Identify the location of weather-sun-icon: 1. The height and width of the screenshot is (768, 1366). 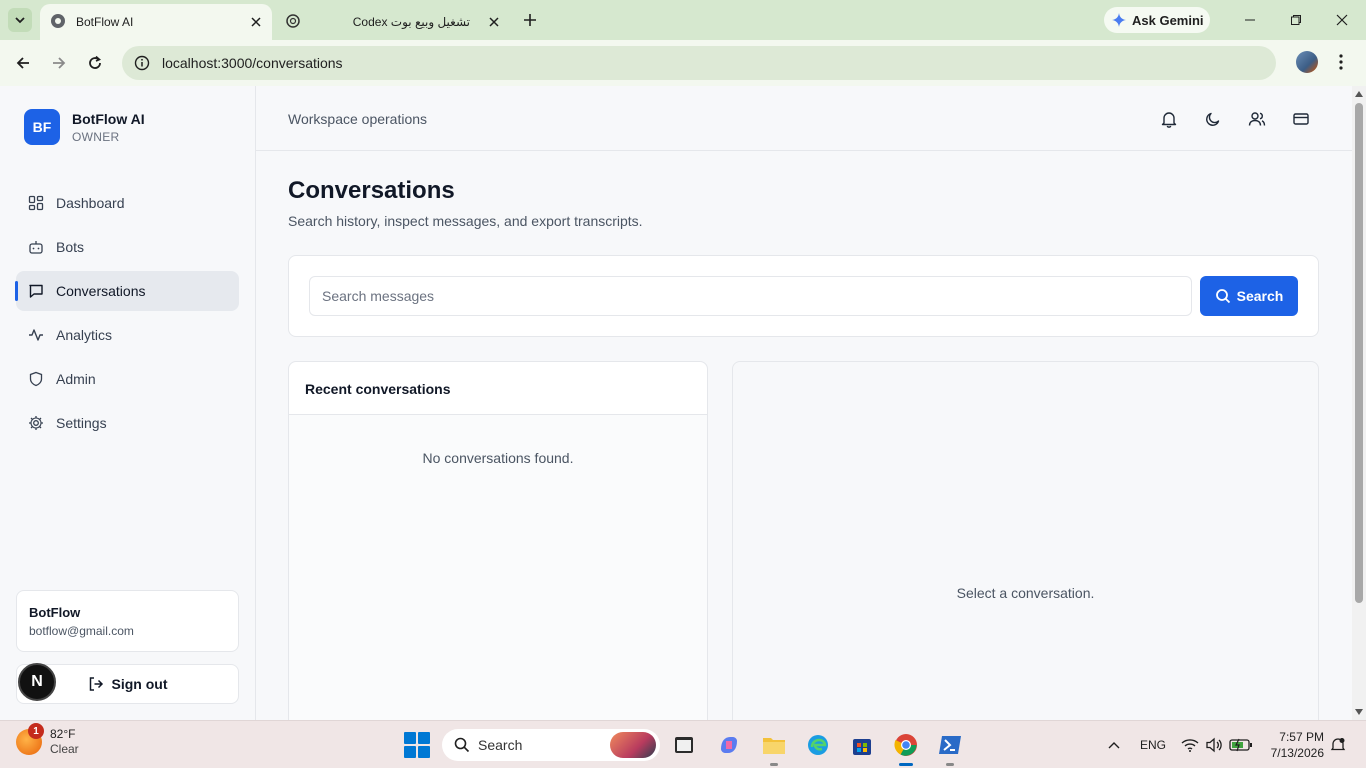
(30, 739).